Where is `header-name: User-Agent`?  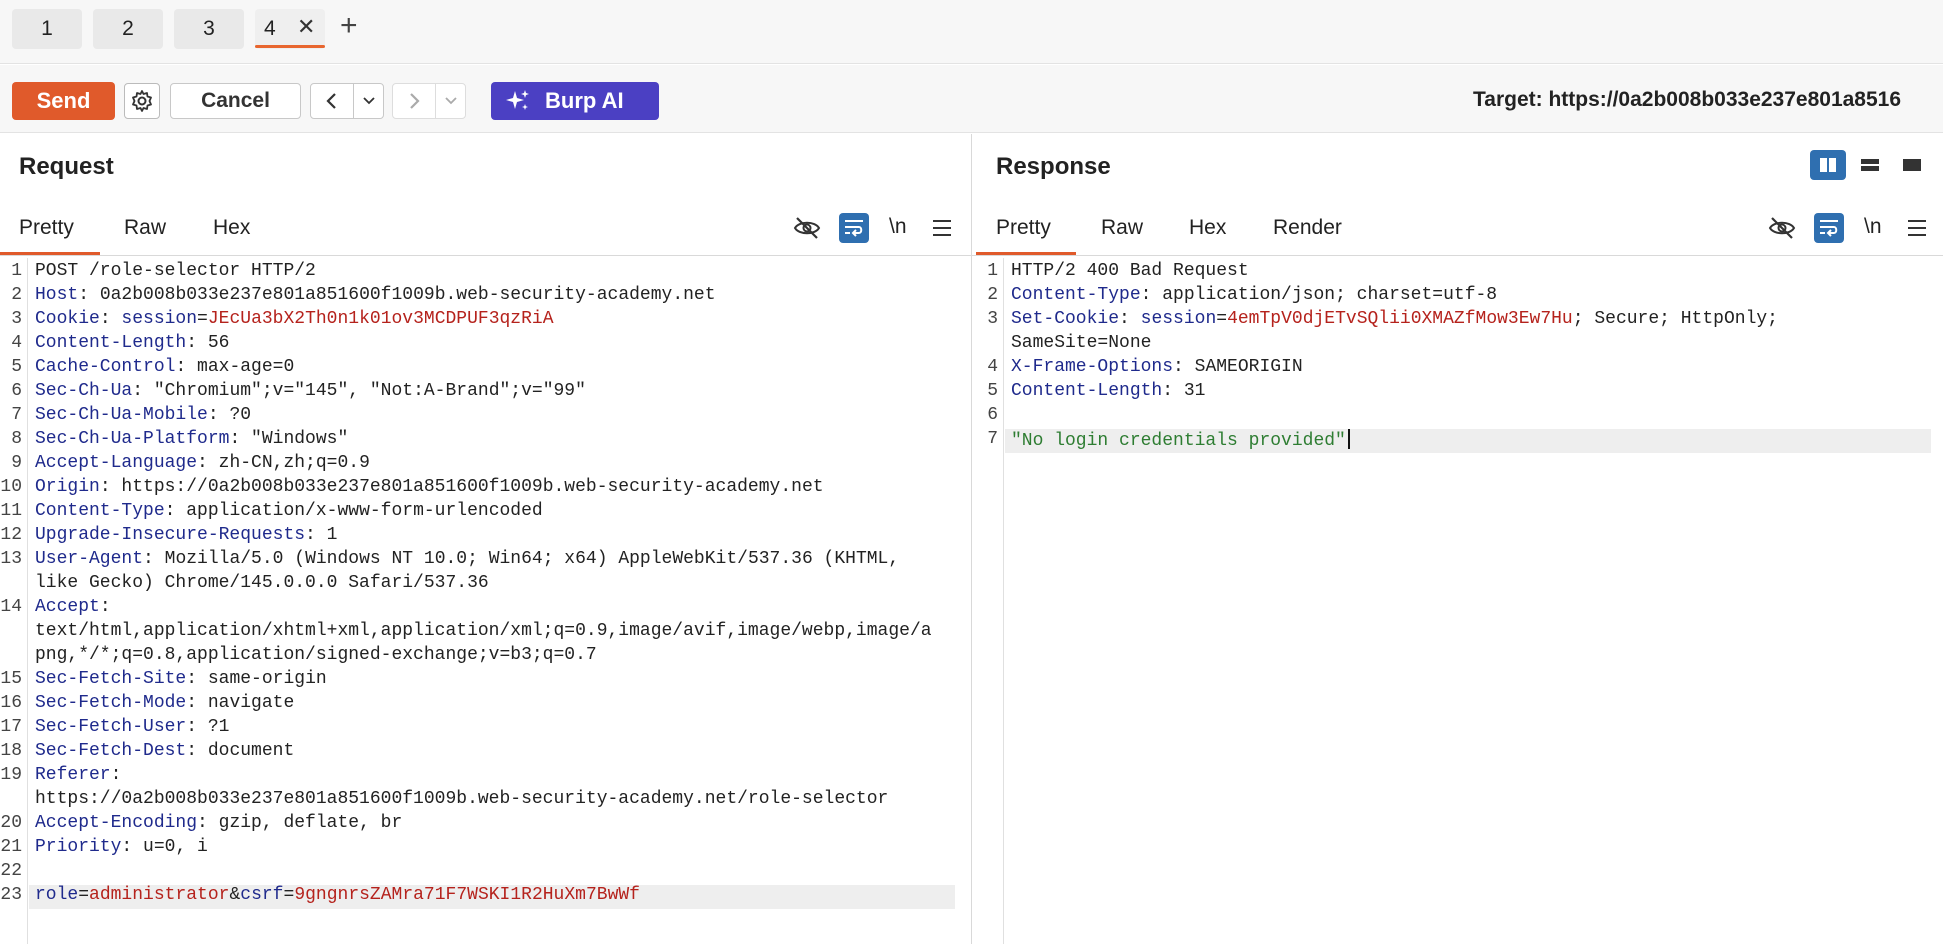
header-name: User-Agent is located at coordinates (89, 559).